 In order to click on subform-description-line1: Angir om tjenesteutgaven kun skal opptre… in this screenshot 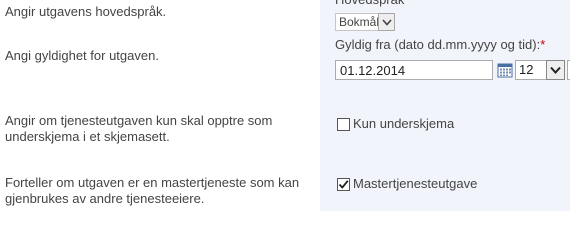, I will do `click(139, 120)`.